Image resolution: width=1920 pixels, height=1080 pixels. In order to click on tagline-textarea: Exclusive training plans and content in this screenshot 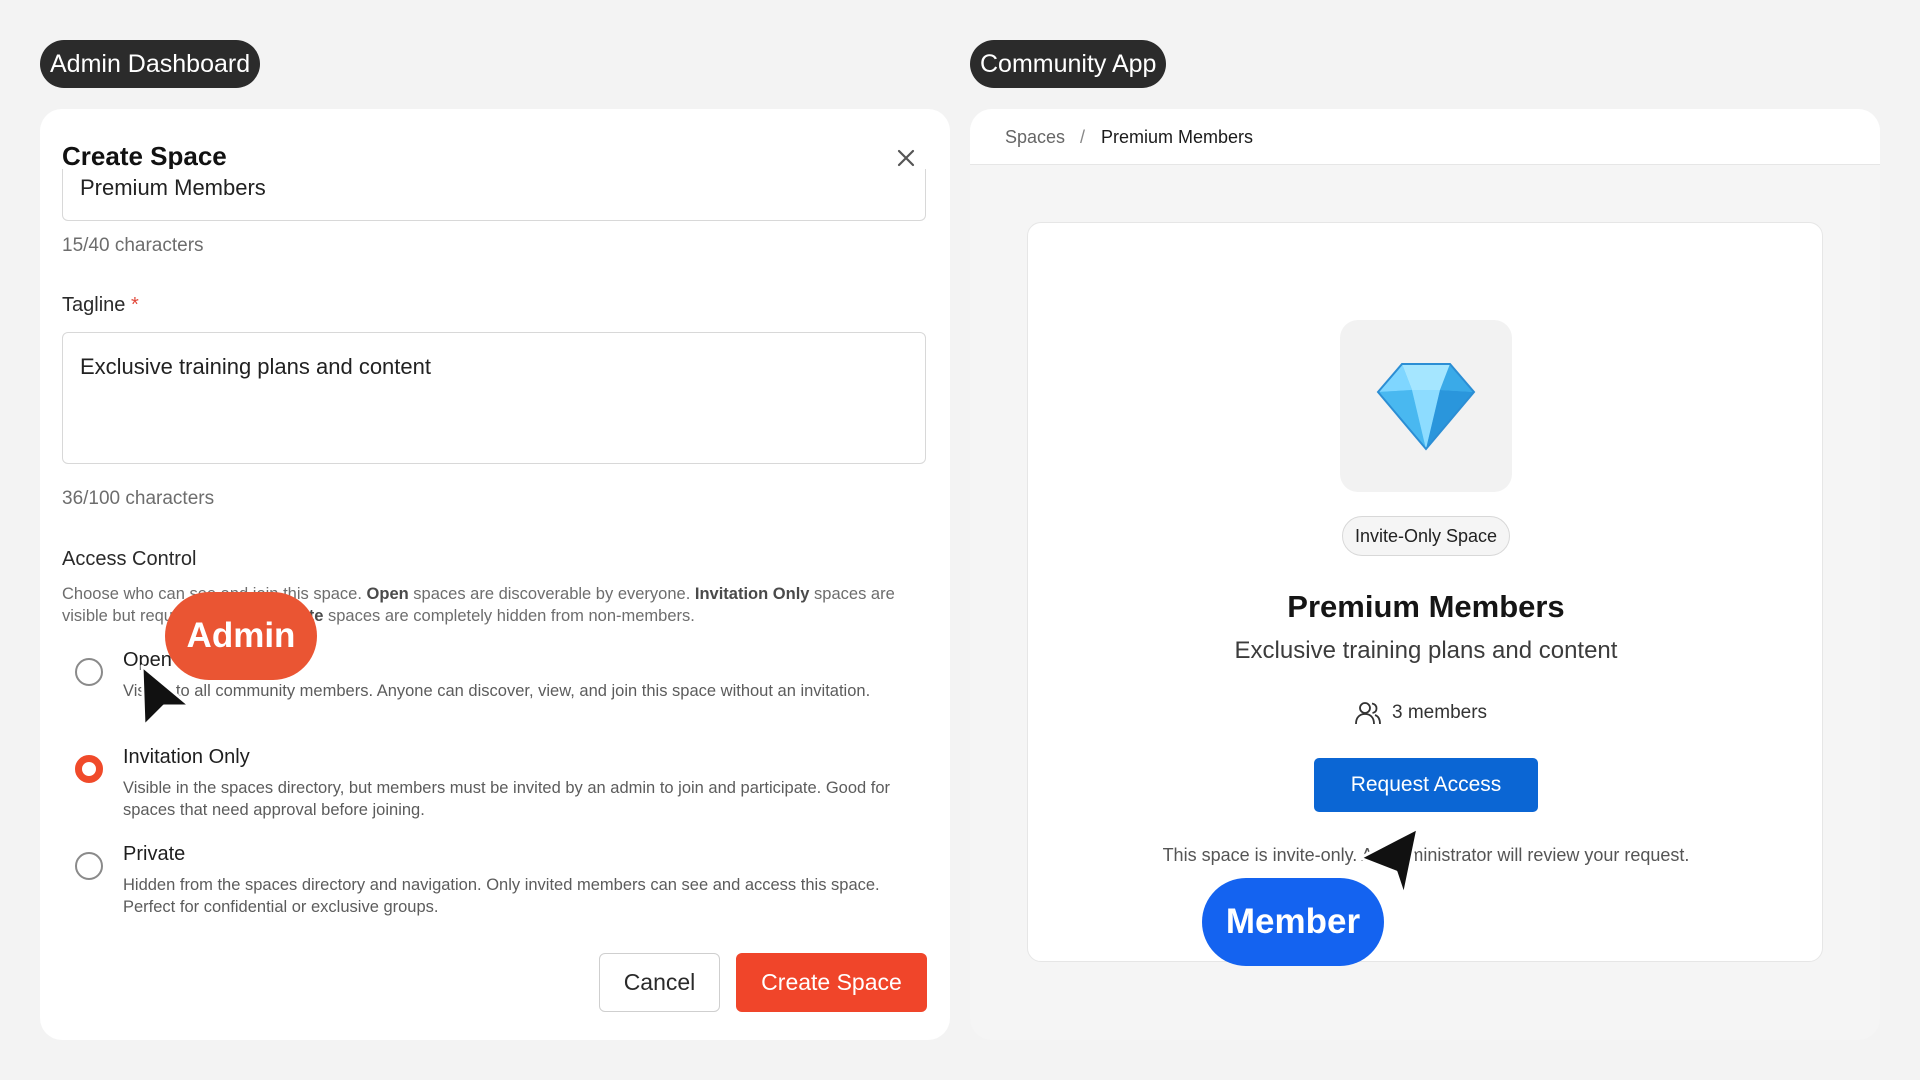, I will do `click(494, 398)`.